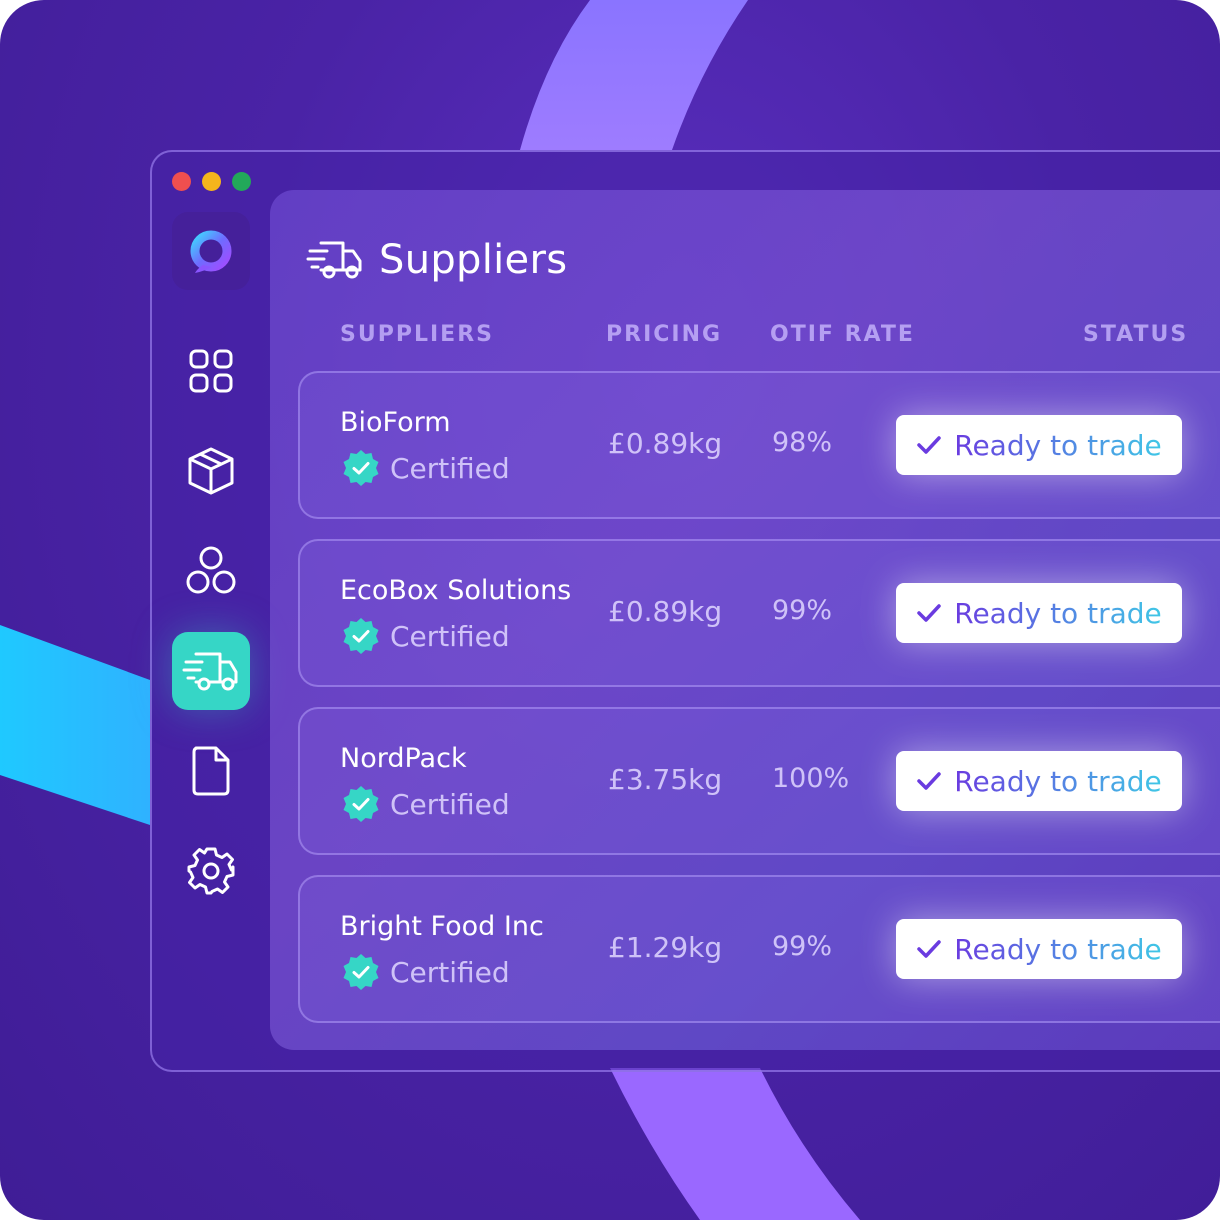 The width and height of the screenshot is (1220, 1220). What do you see at coordinates (802, 442) in the screenshot?
I see `otif-rate-value: 98%` at bounding box center [802, 442].